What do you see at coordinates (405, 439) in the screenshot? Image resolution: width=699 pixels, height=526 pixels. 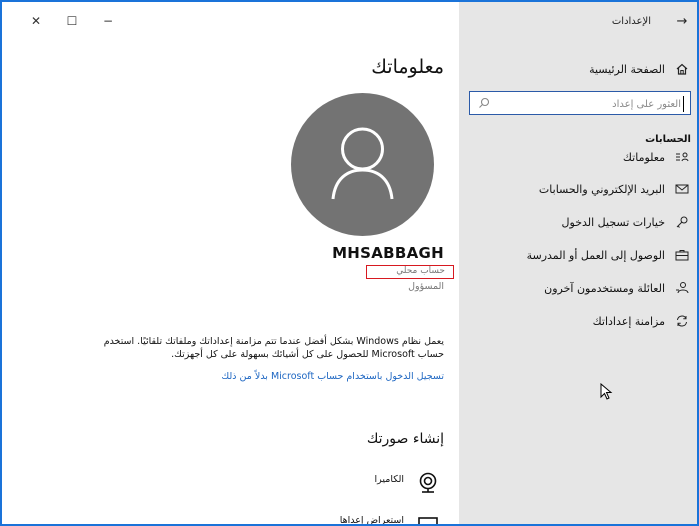 I see `create-picture-heading: إنشاء صورتك` at bounding box center [405, 439].